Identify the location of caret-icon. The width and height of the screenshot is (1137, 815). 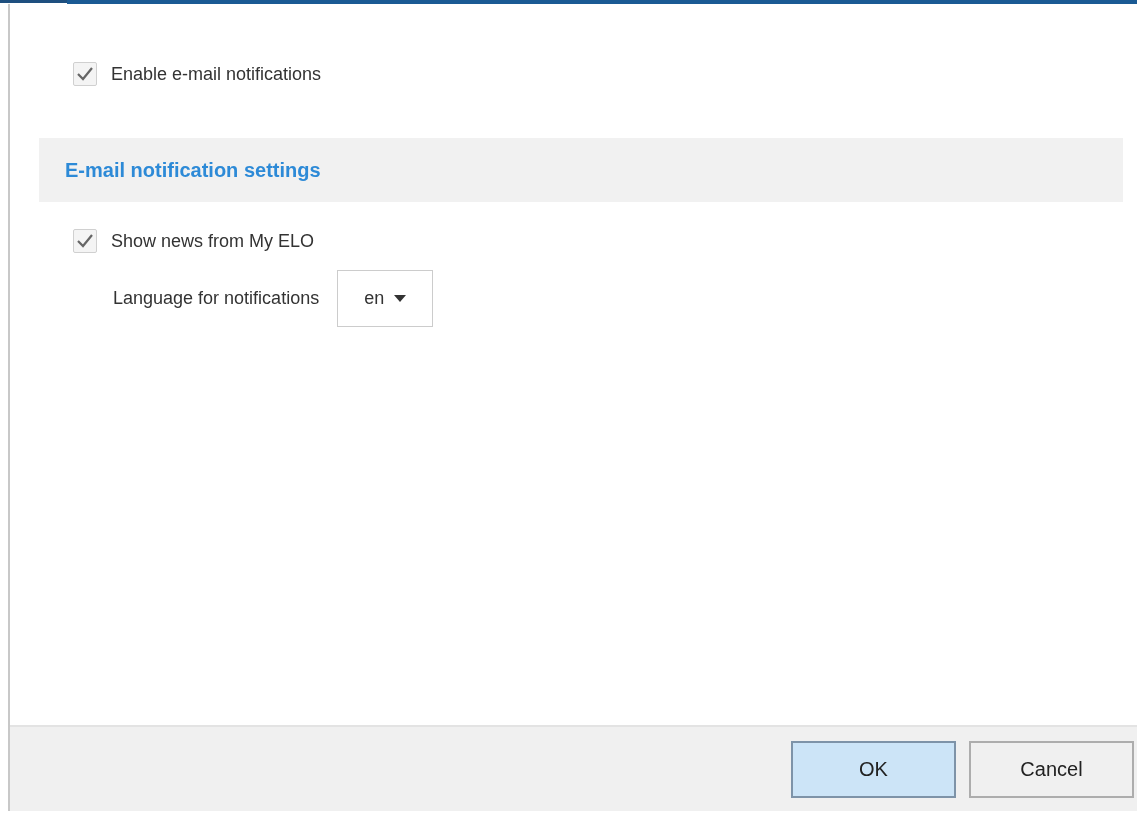
(400, 298).